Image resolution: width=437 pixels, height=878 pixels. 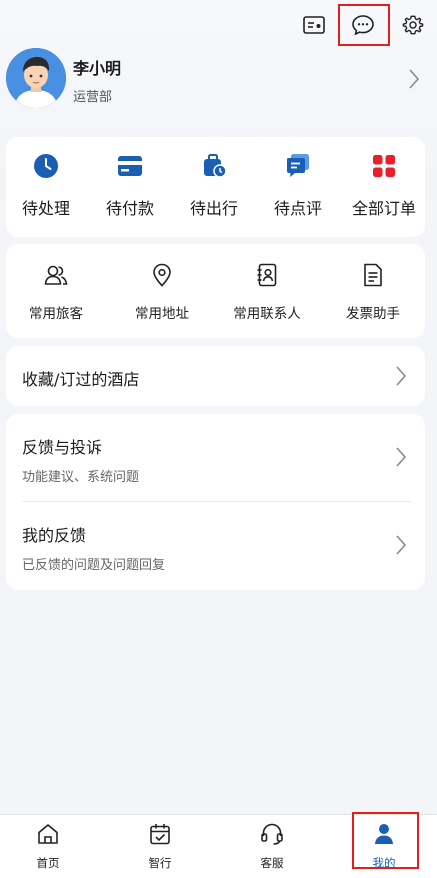 What do you see at coordinates (267, 275) in the screenshot?
I see `contacts-book-icon` at bounding box center [267, 275].